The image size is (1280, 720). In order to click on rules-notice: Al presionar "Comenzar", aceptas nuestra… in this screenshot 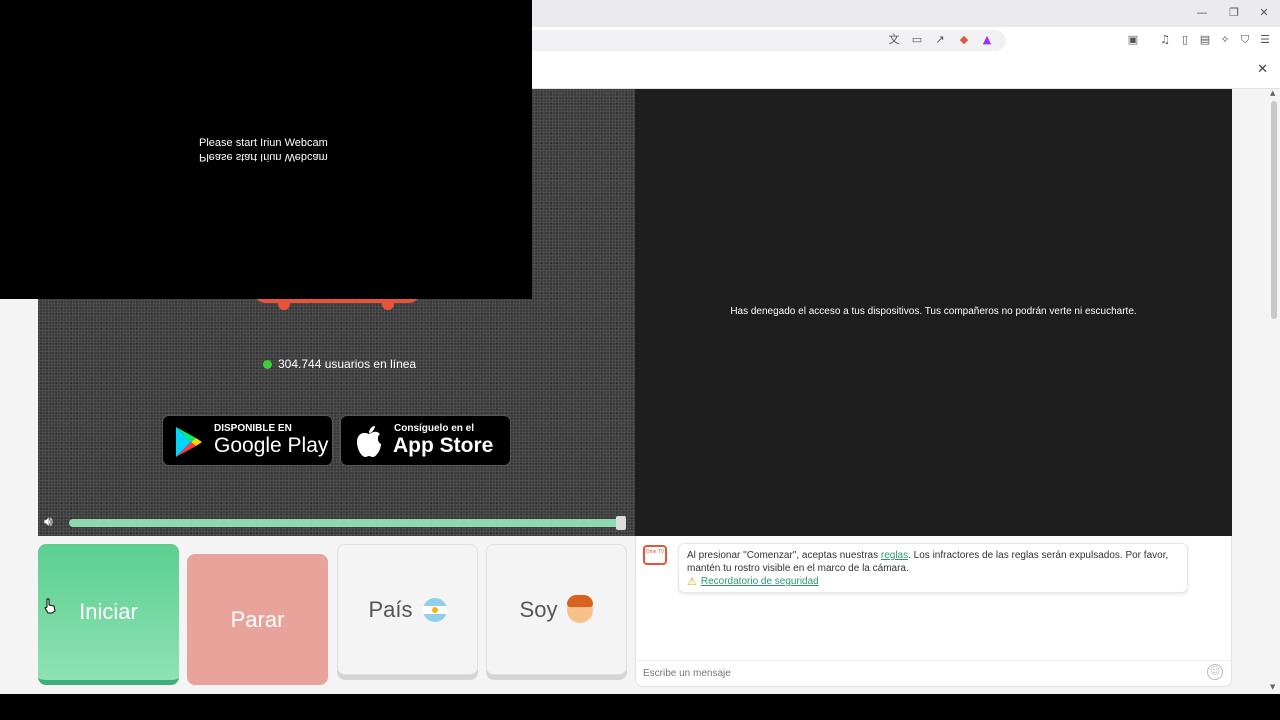, I will do `click(933, 568)`.